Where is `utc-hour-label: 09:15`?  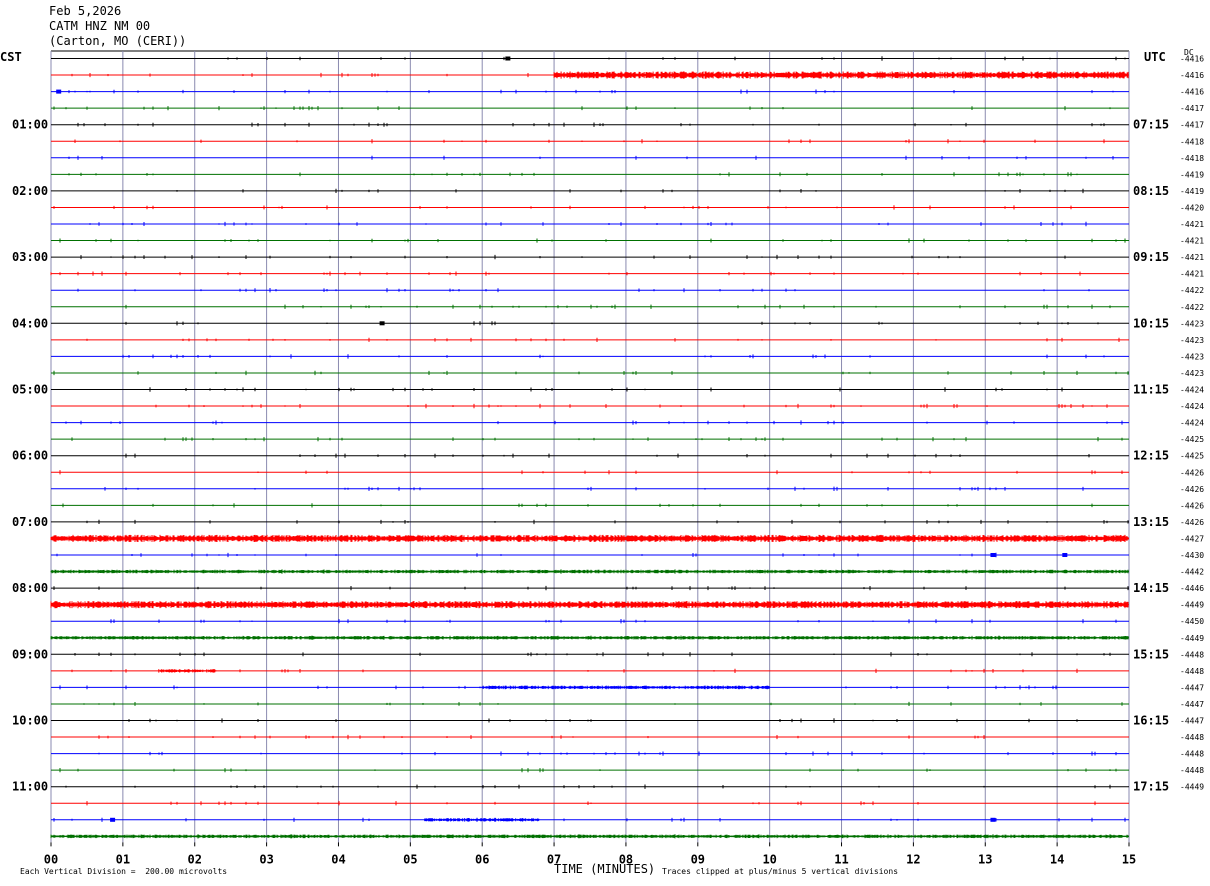 utc-hour-label: 09:15 is located at coordinates (1151, 257).